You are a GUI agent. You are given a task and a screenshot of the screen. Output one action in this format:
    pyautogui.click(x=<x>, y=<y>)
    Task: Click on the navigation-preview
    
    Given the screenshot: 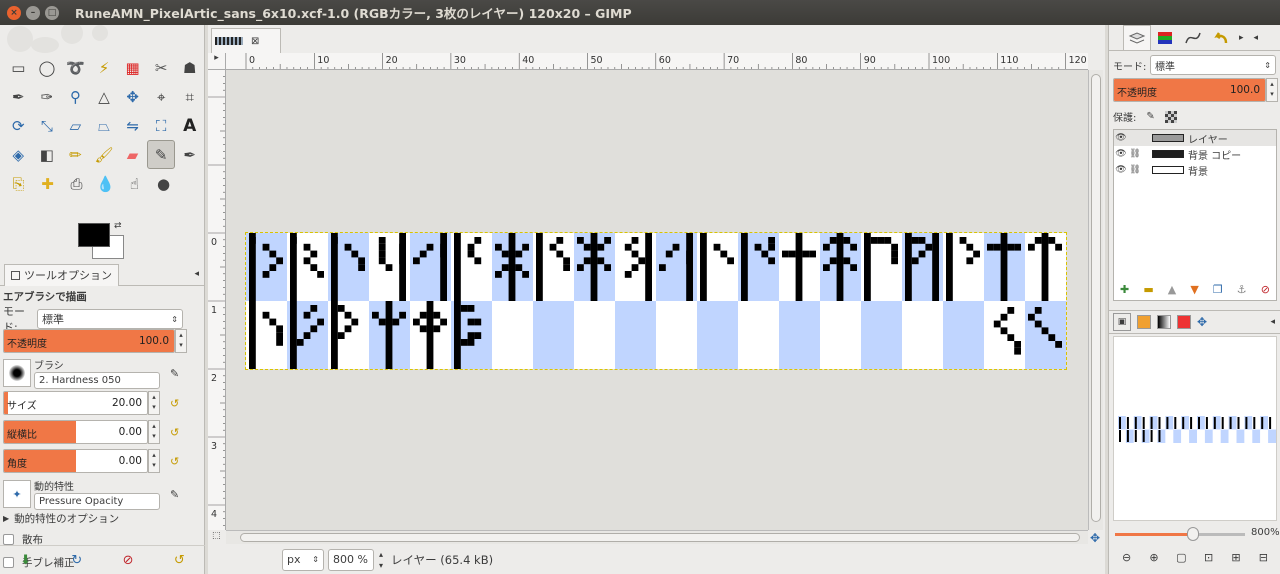 What is the action you would take?
    pyautogui.click(x=1195, y=428)
    